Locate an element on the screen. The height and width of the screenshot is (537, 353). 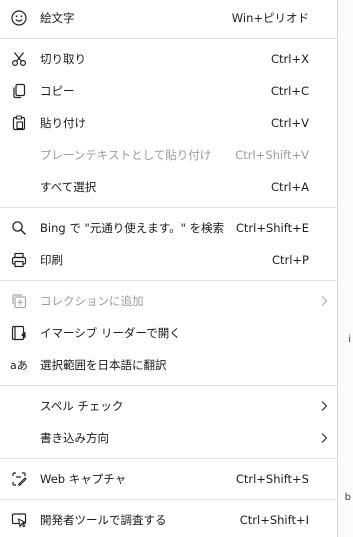
menu-item-label: コレクションに追加 is located at coordinates (92, 301).